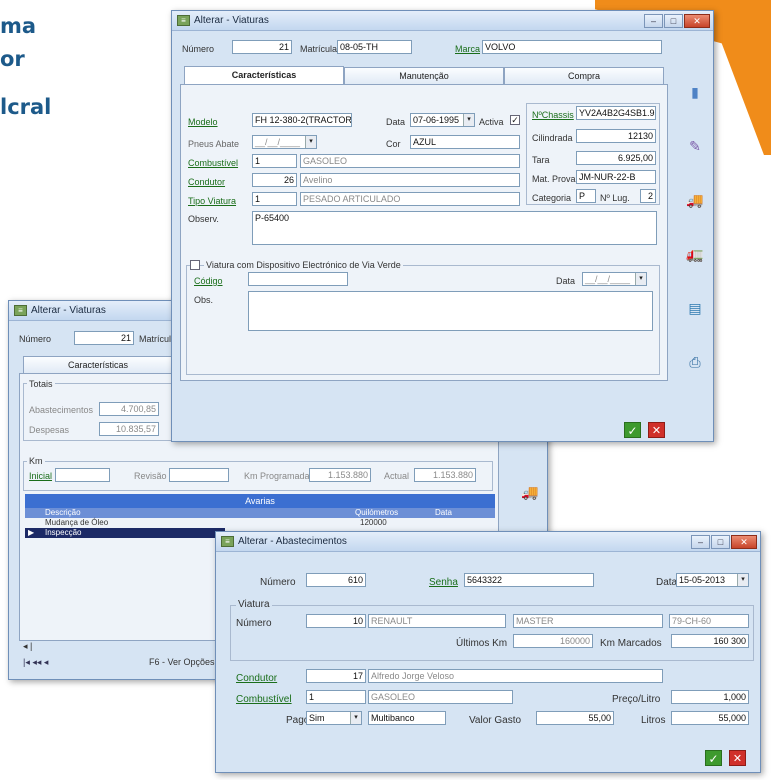 The width and height of the screenshot is (771, 780). I want to click on litros-field: 55,000, so click(710, 718).